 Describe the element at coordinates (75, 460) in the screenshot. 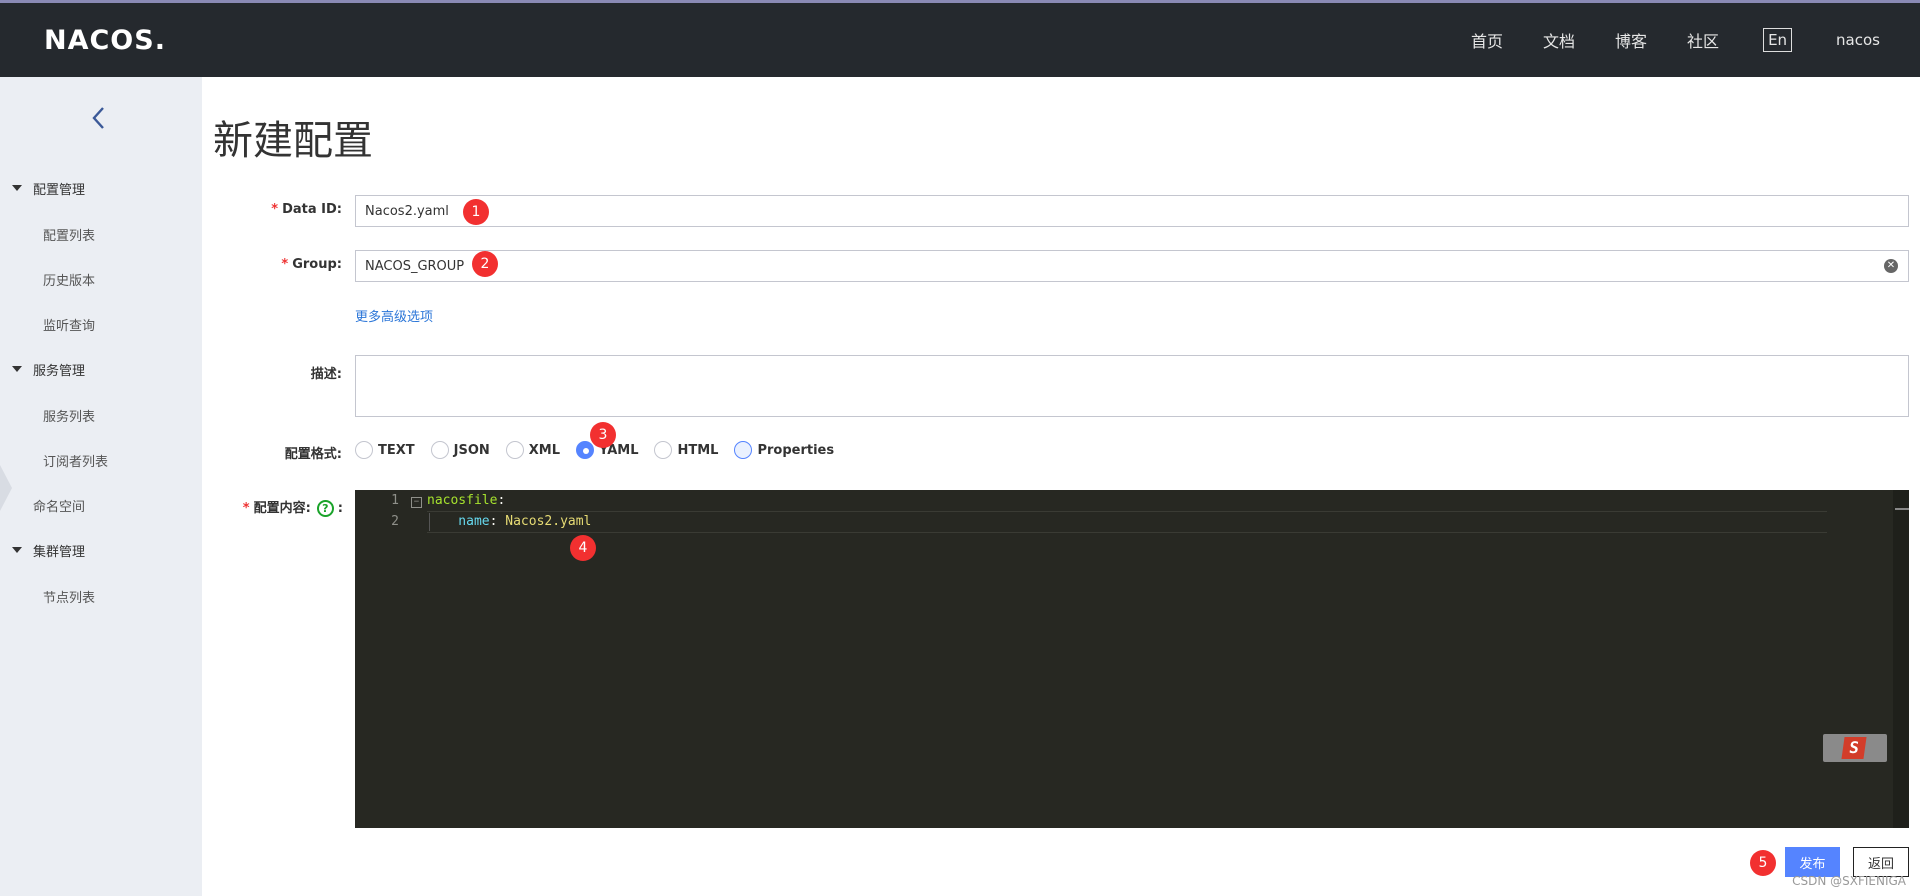

I see `sidebar-item-subscriber-list: 订阅者列表` at that location.